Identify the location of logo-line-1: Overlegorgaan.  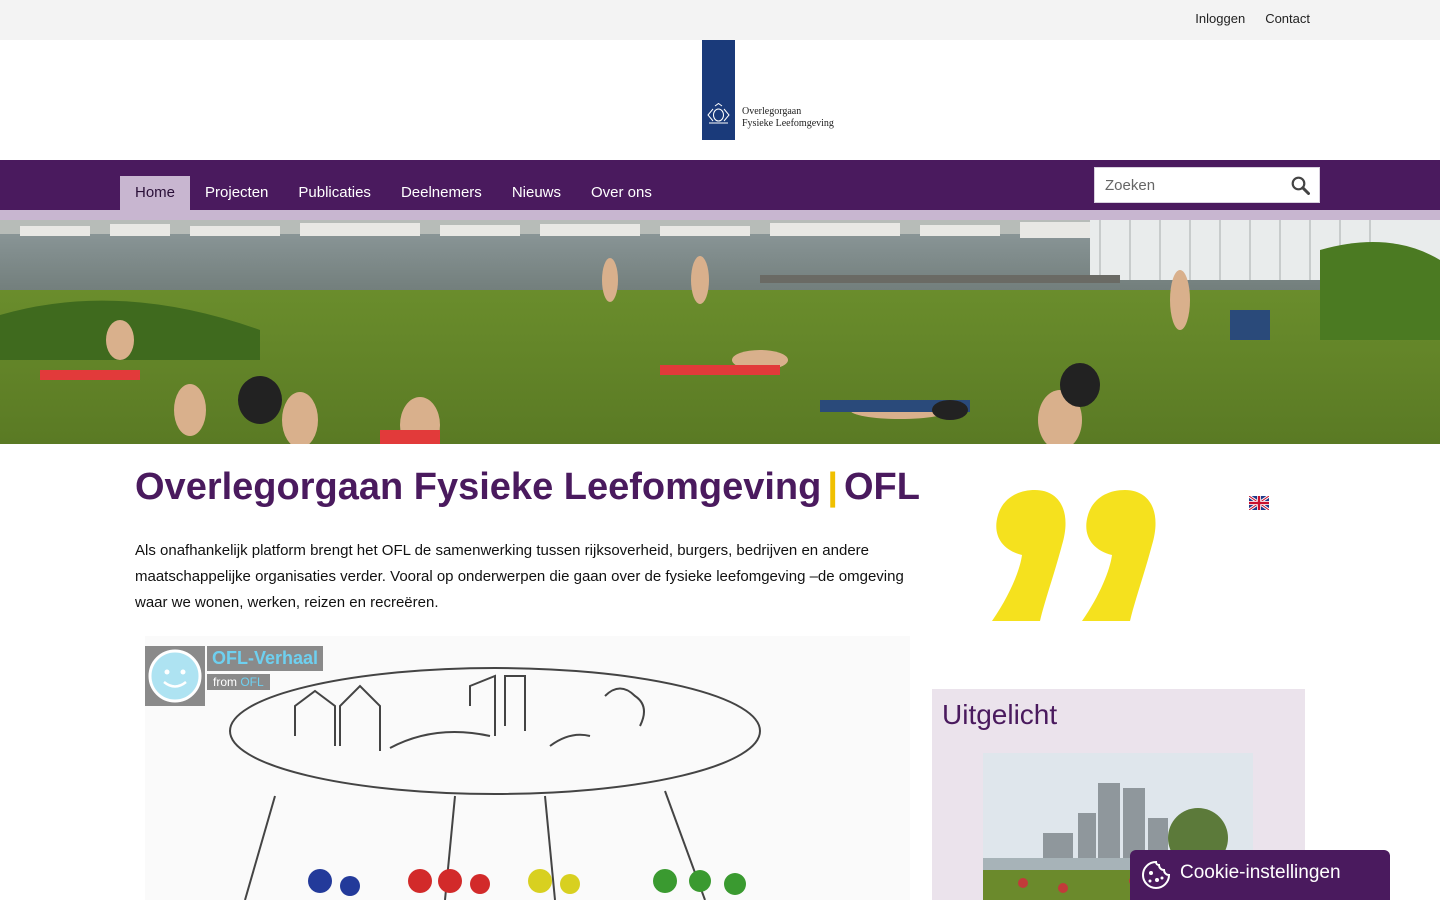
(772, 111).